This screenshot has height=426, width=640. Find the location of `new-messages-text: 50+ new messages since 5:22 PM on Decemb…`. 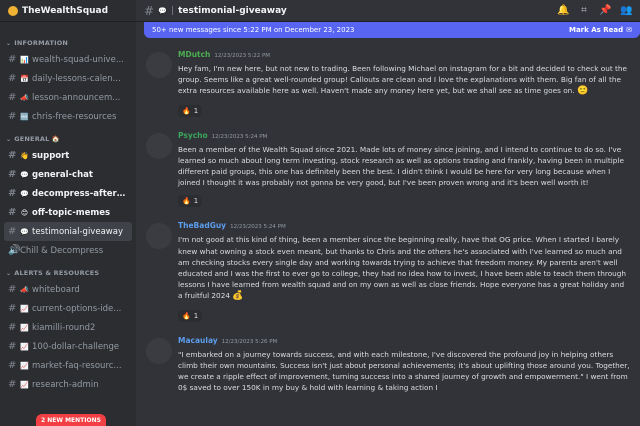

new-messages-text: 50+ new messages since 5:22 PM on Decemb… is located at coordinates (253, 30).